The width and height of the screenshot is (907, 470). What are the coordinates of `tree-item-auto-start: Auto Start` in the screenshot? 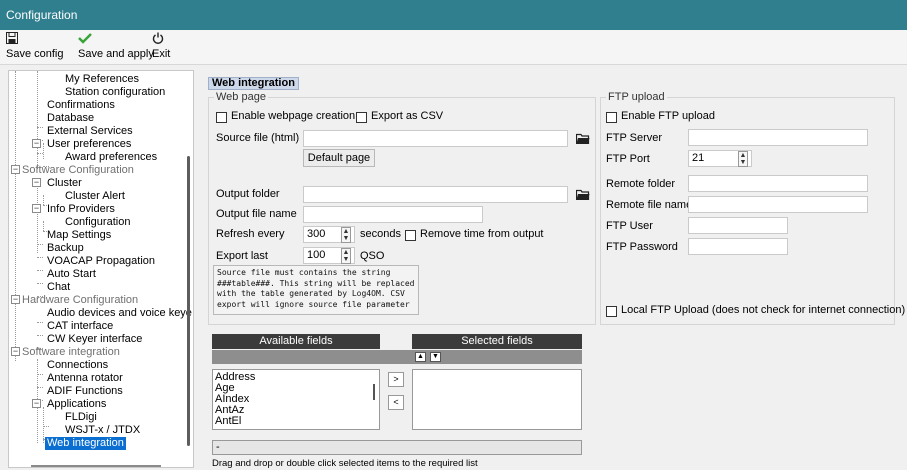 It's located at (71, 274).